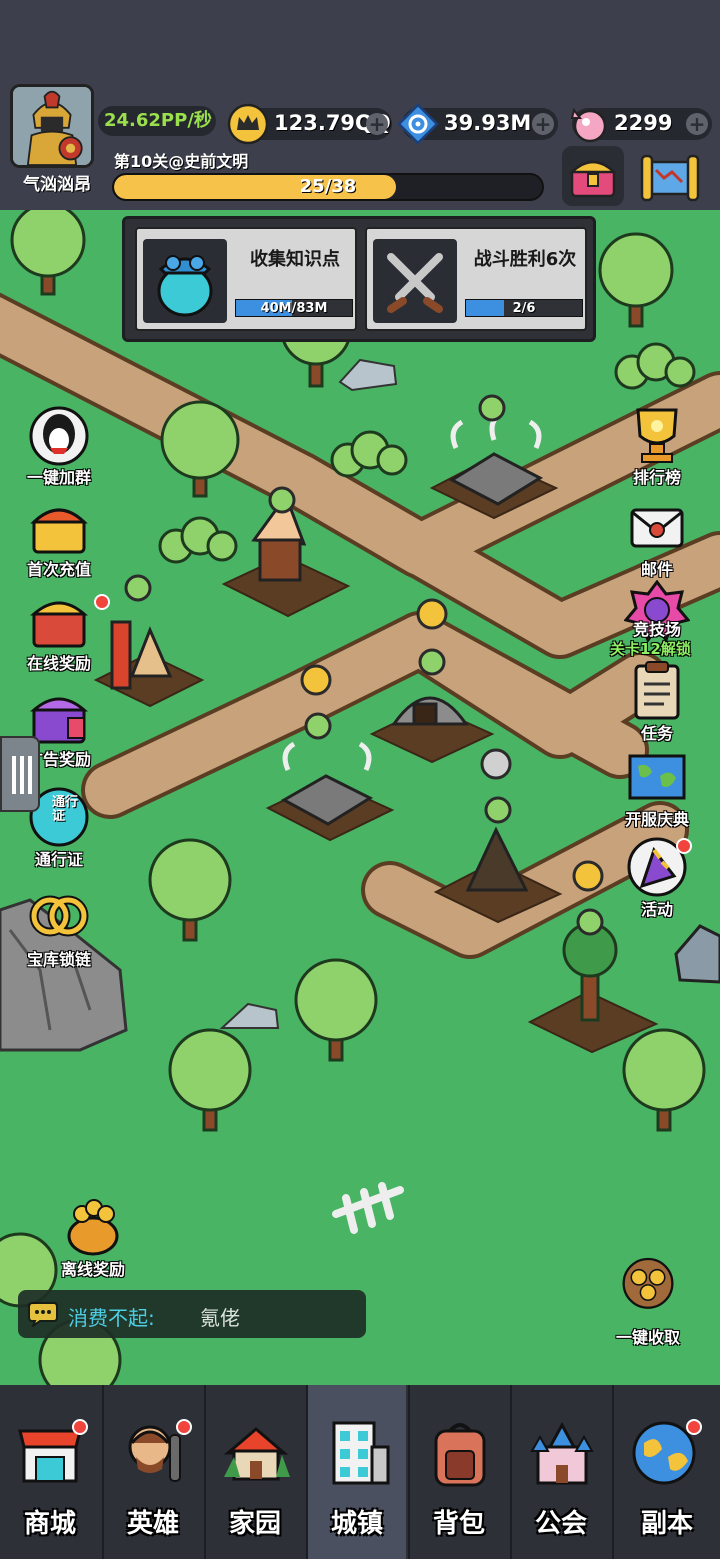  What do you see at coordinates (295, 259) in the screenshot?
I see `quest-title: 收集知识点` at bounding box center [295, 259].